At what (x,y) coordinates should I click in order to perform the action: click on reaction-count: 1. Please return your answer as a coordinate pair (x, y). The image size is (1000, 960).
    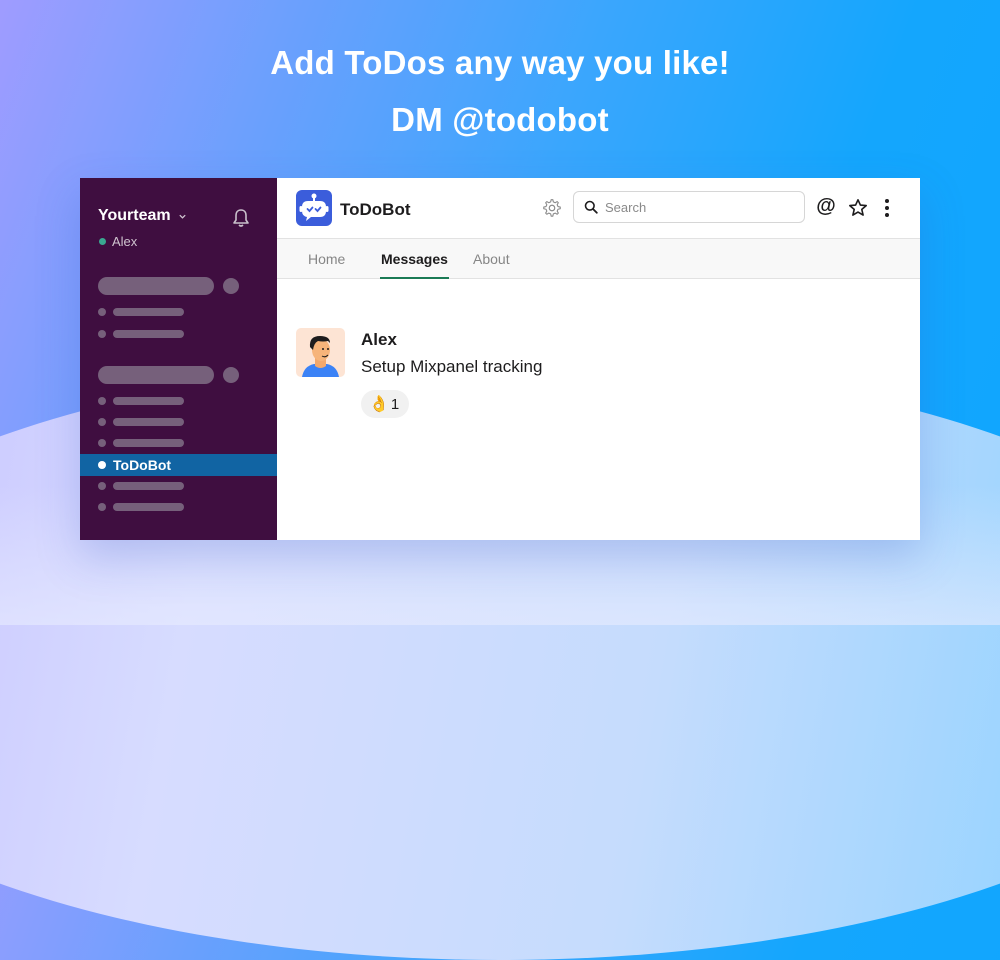
    Looking at the image, I should click on (395, 404).